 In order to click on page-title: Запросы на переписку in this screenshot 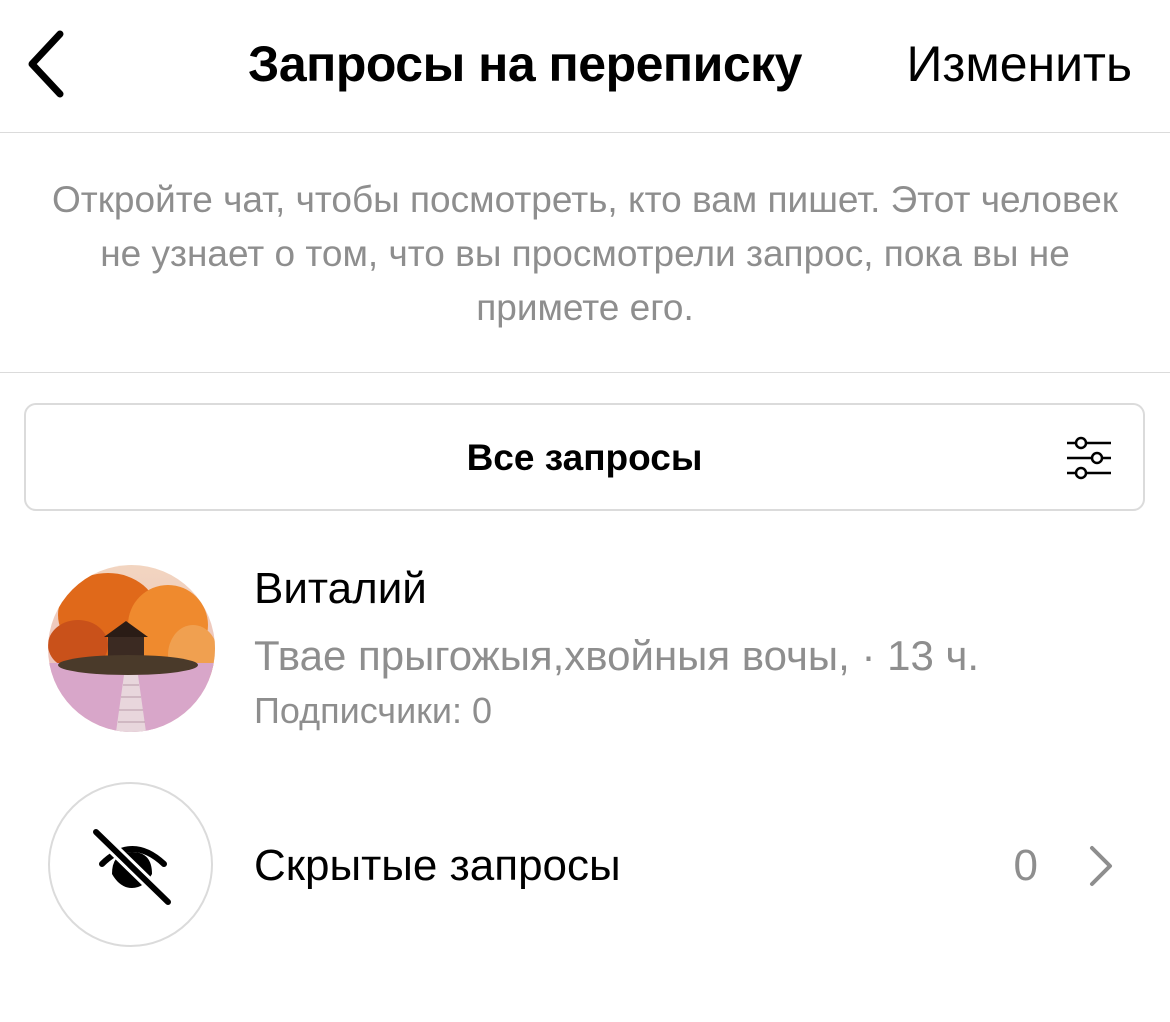, I will do `click(525, 64)`.